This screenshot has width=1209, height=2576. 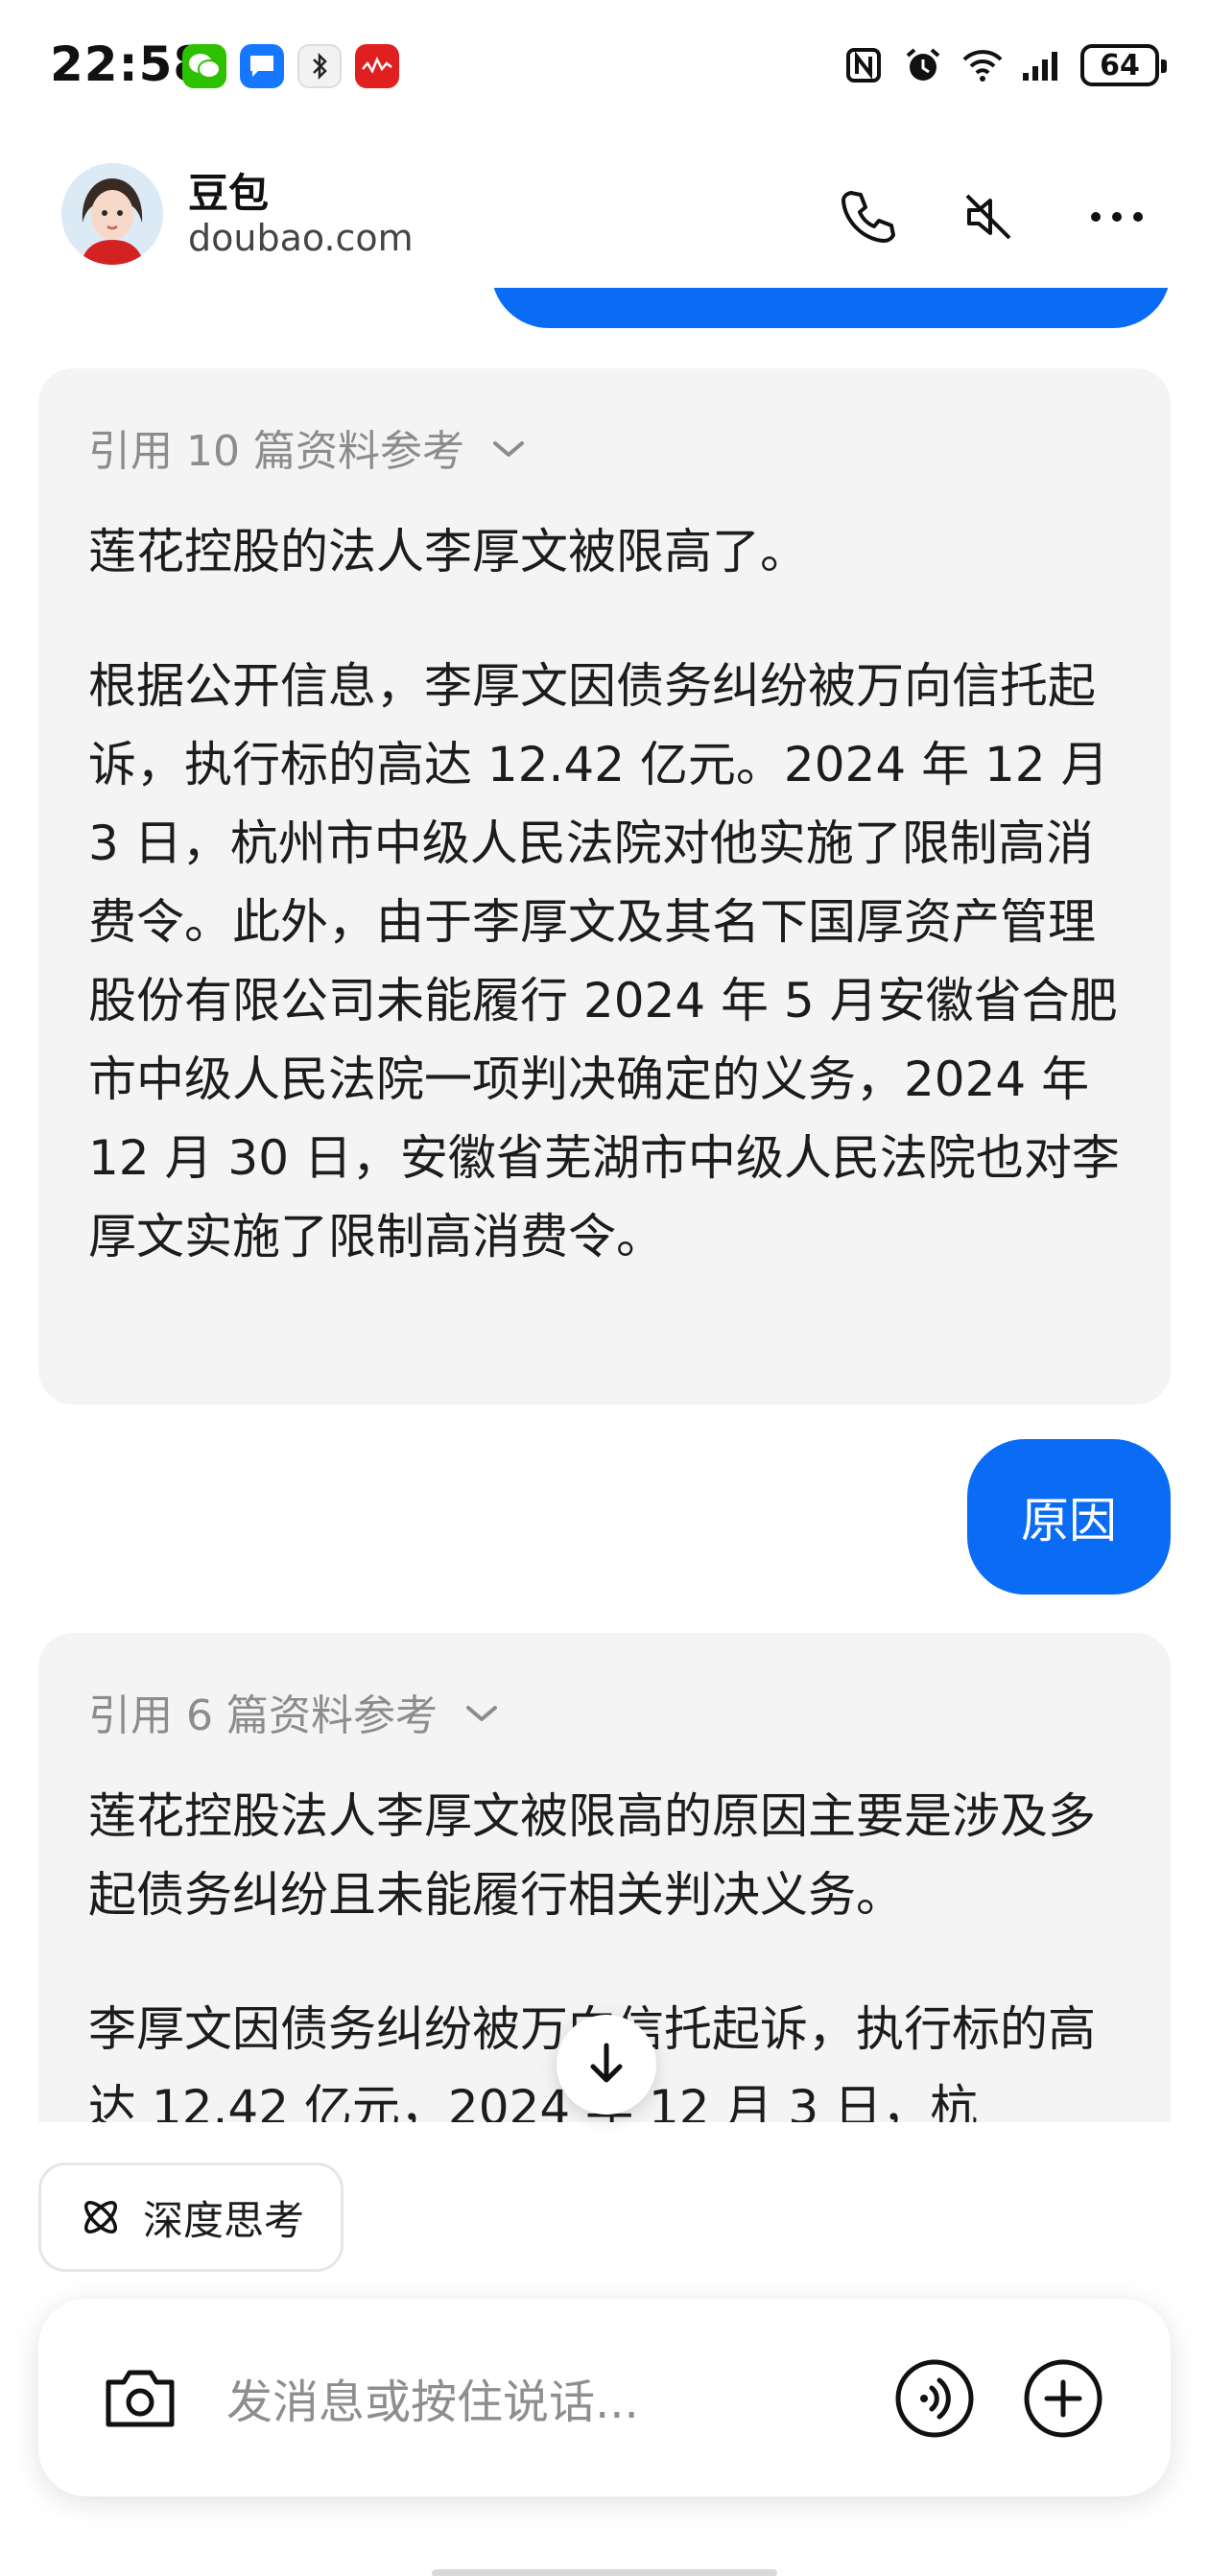 What do you see at coordinates (1042, 65) in the screenshot?
I see `signal-icon` at bounding box center [1042, 65].